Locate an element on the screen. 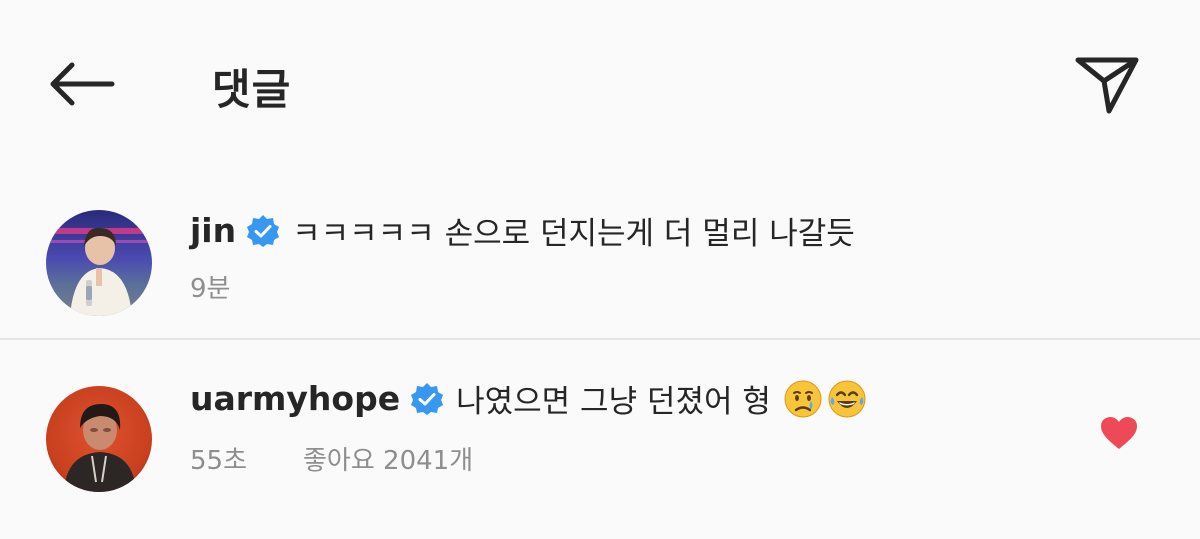  likes-count: 좋아요 2041개 is located at coordinates (388, 458).